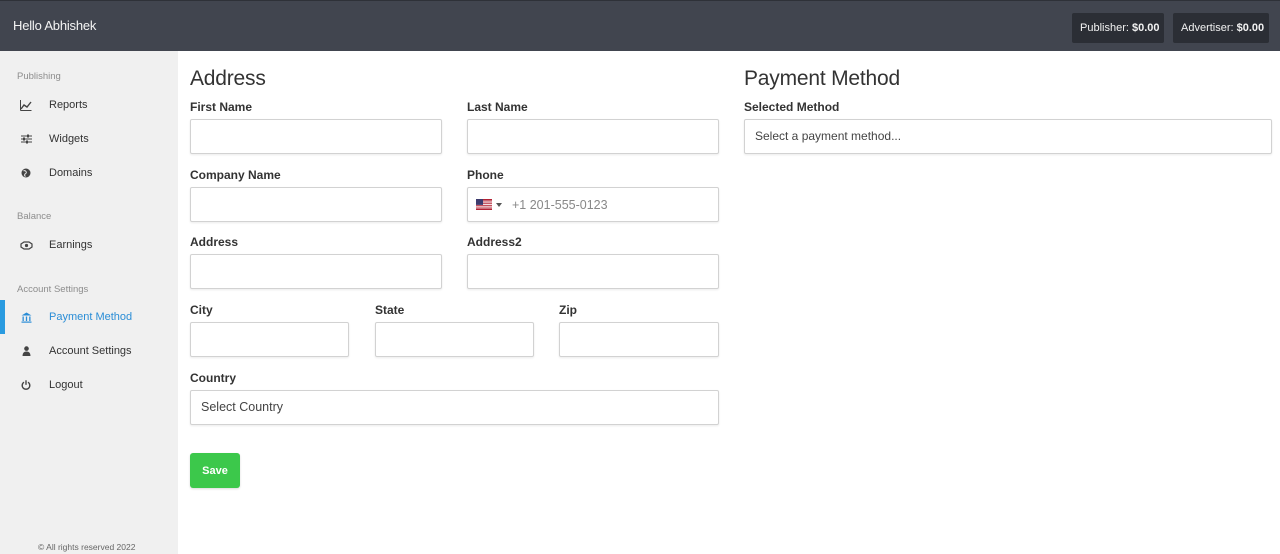 The image size is (1280, 554). I want to click on selected-method-label: Selected Method, so click(792, 107).